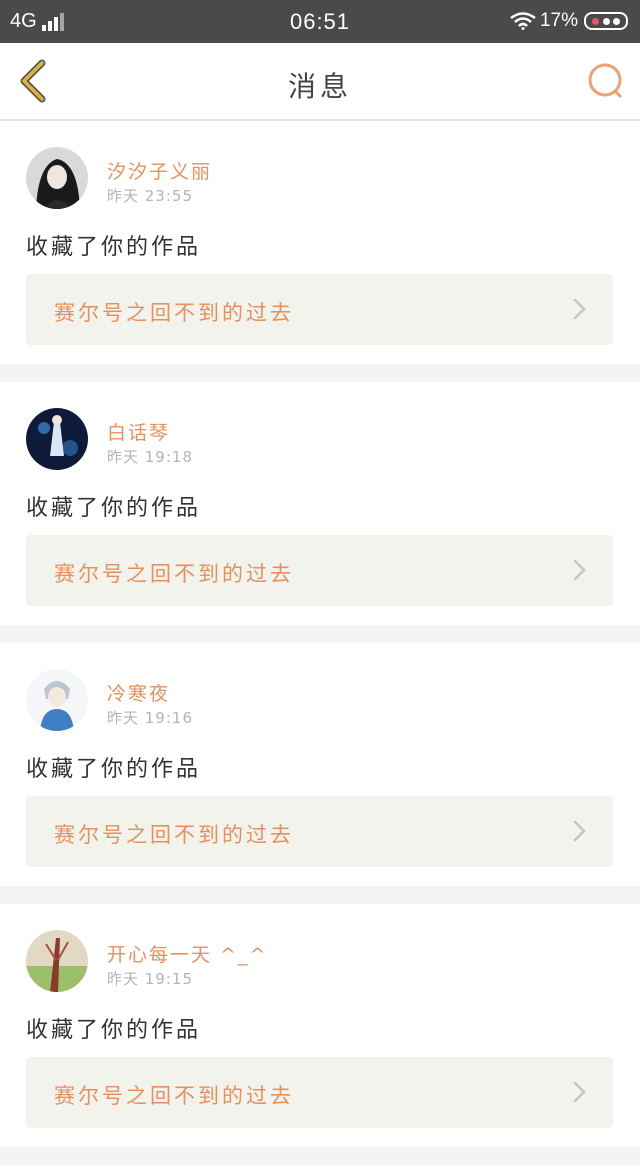  I want to click on username: 开心每一天 ^_^, so click(187, 953).